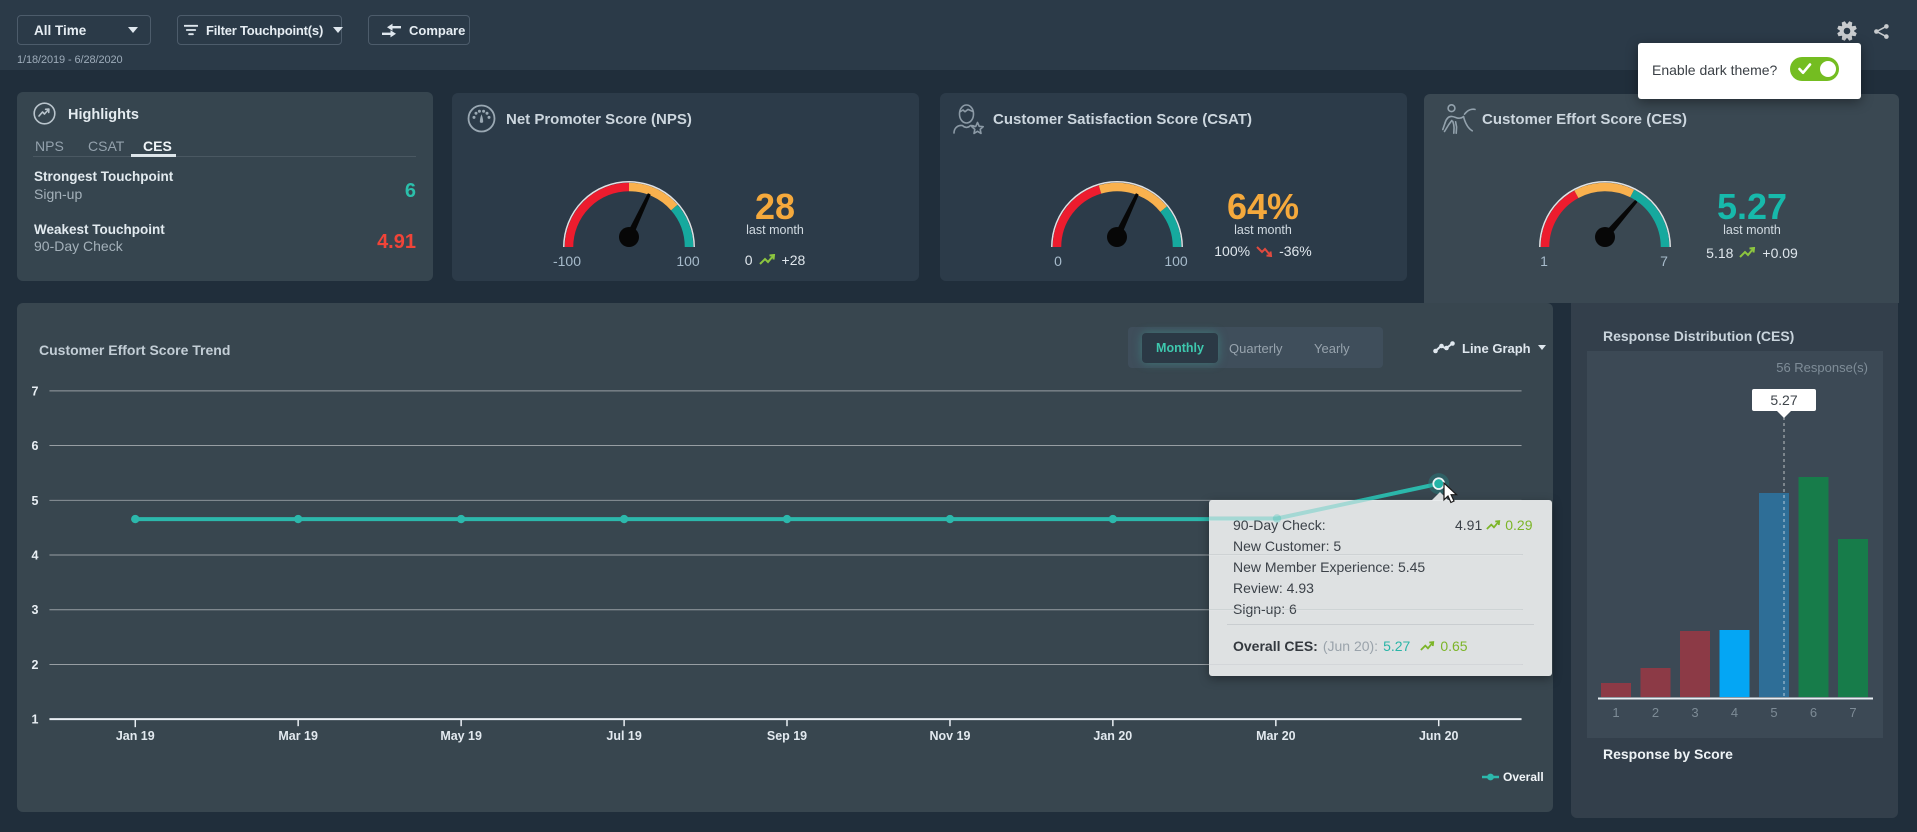 Image resolution: width=1917 pixels, height=832 pixels. Describe the element at coordinates (135, 736) in the screenshot. I see `svg-text: Jan 19` at that location.